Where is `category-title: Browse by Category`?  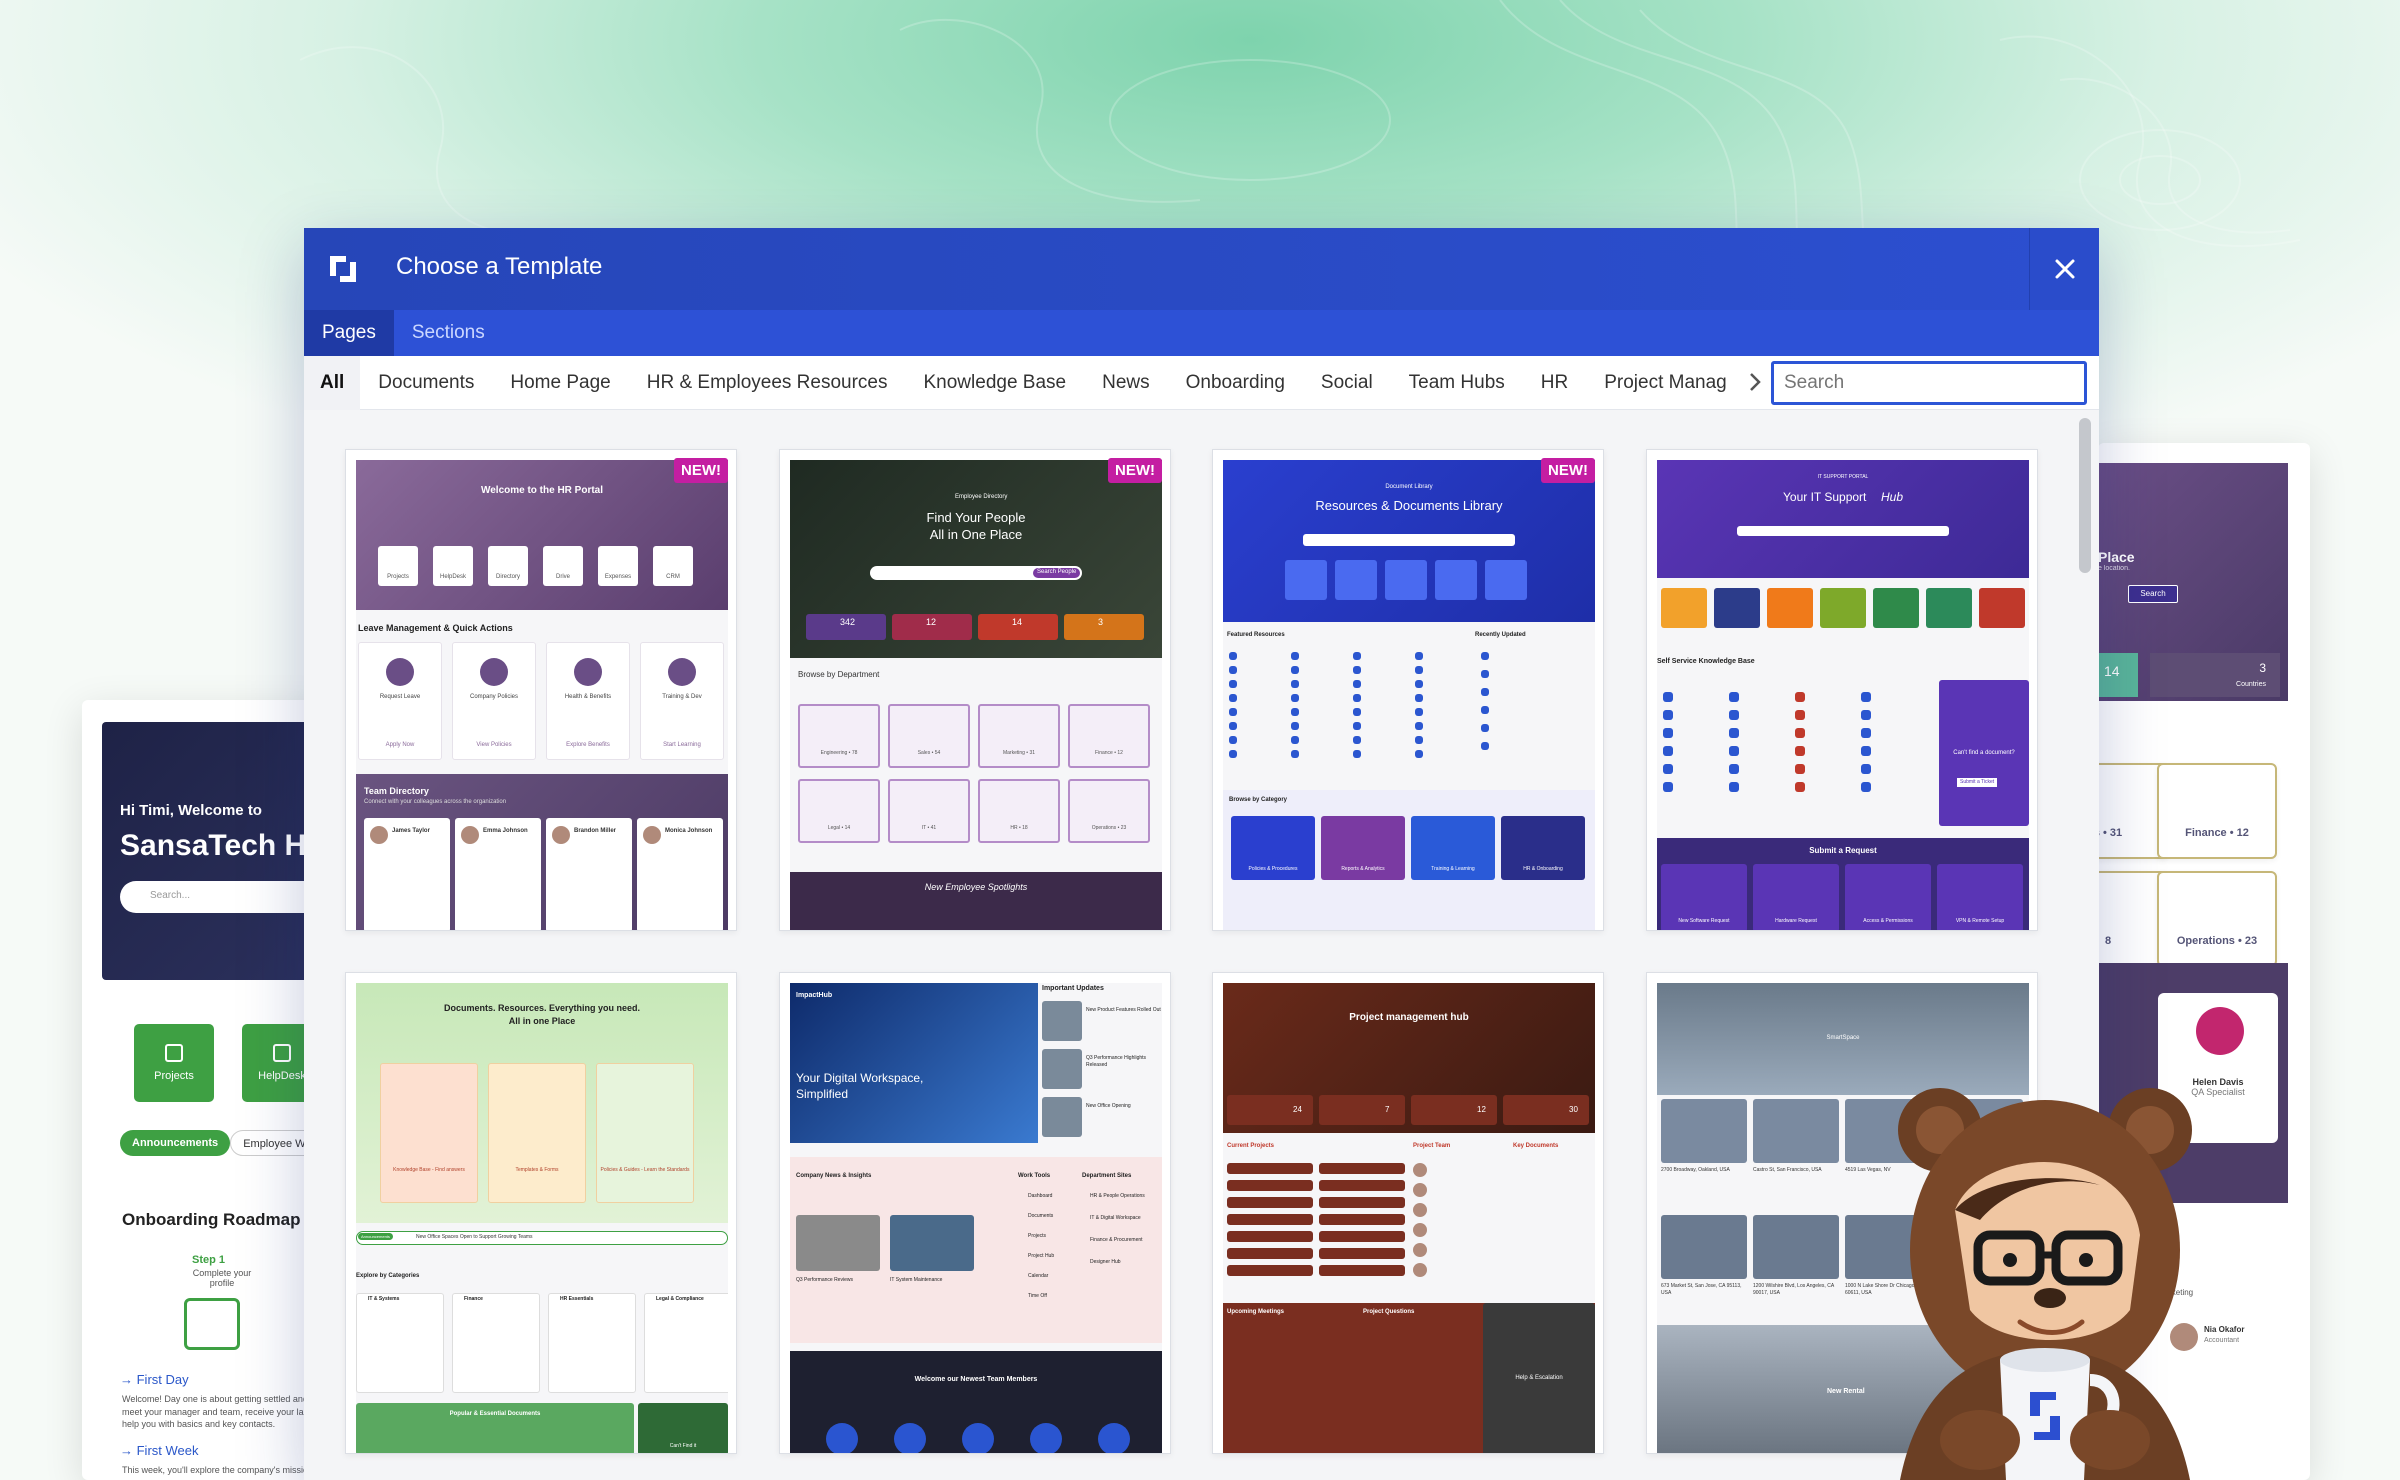 category-title: Browse by Category is located at coordinates (1258, 800).